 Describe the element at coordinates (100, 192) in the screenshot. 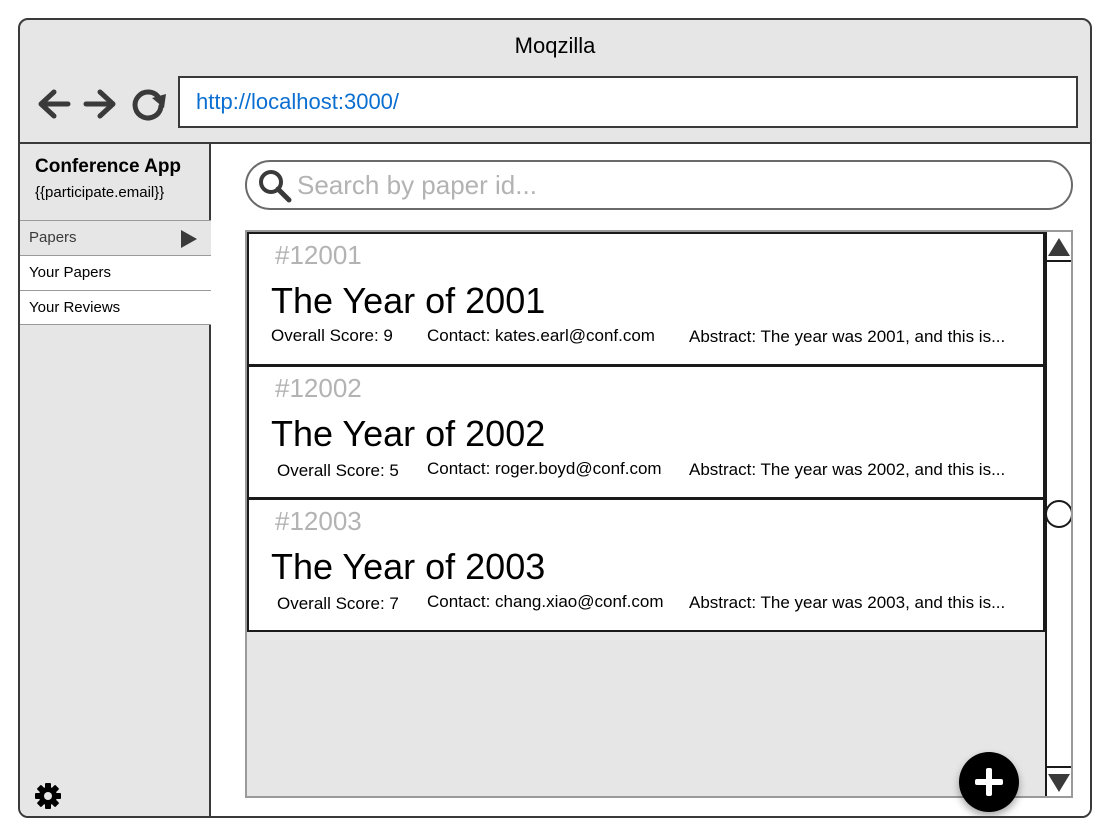

I see `user-email: {{participate.email}}` at that location.